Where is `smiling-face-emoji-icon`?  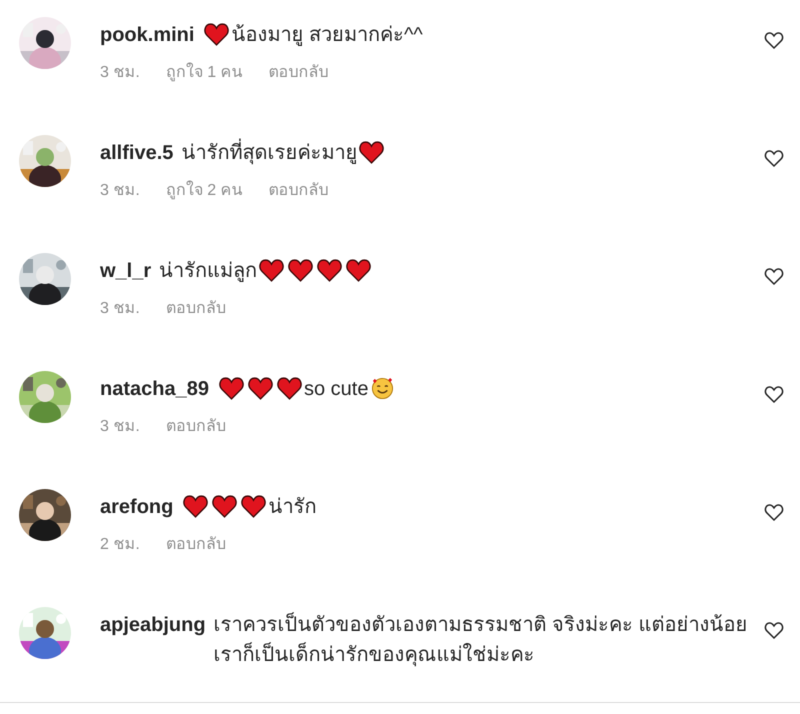
smiling-face-emoji-icon is located at coordinates (383, 388).